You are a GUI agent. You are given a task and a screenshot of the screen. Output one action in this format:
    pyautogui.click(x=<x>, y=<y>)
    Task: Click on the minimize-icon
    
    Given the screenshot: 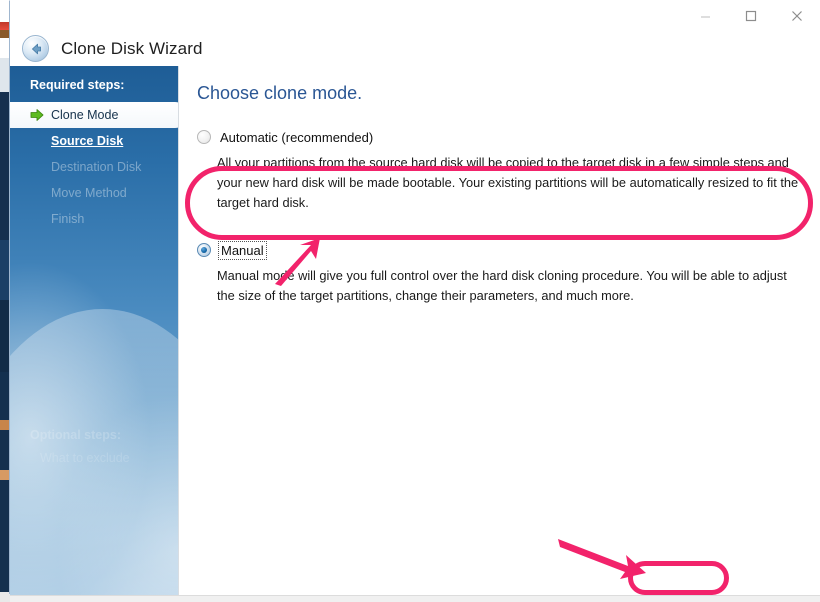 What is the action you would take?
    pyautogui.click(x=705, y=16)
    